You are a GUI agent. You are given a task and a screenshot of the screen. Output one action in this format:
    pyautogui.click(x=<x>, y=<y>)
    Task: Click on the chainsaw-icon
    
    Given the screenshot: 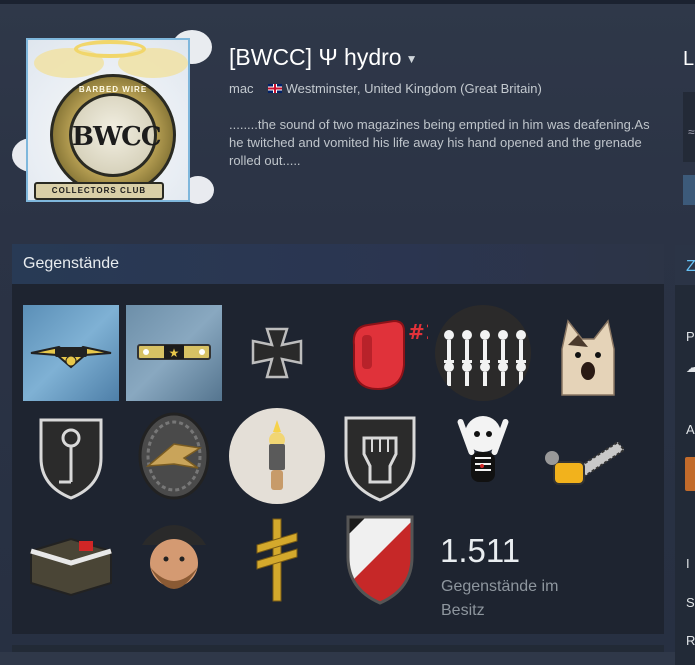 What is the action you would take?
    pyautogui.click(x=585, y=462)
    